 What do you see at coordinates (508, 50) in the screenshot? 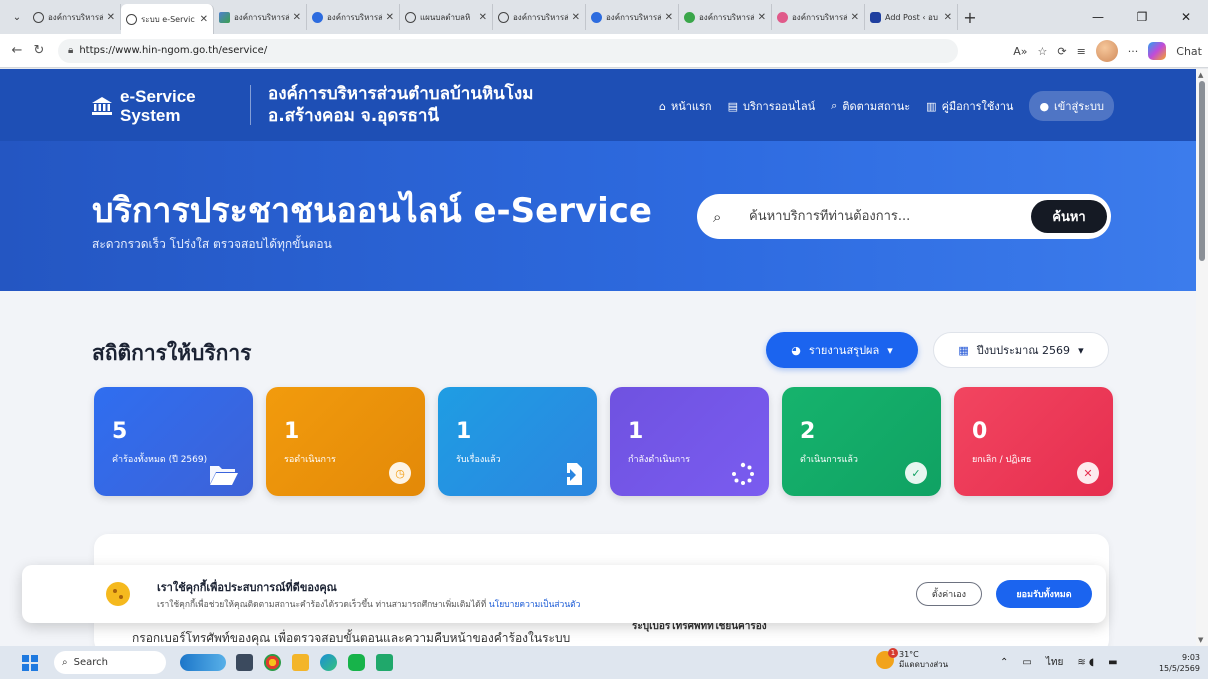
I see `url-field: 🔒︎ https://www.hin-ngom.go.th/eservice/` at bounding box center [508, 50].